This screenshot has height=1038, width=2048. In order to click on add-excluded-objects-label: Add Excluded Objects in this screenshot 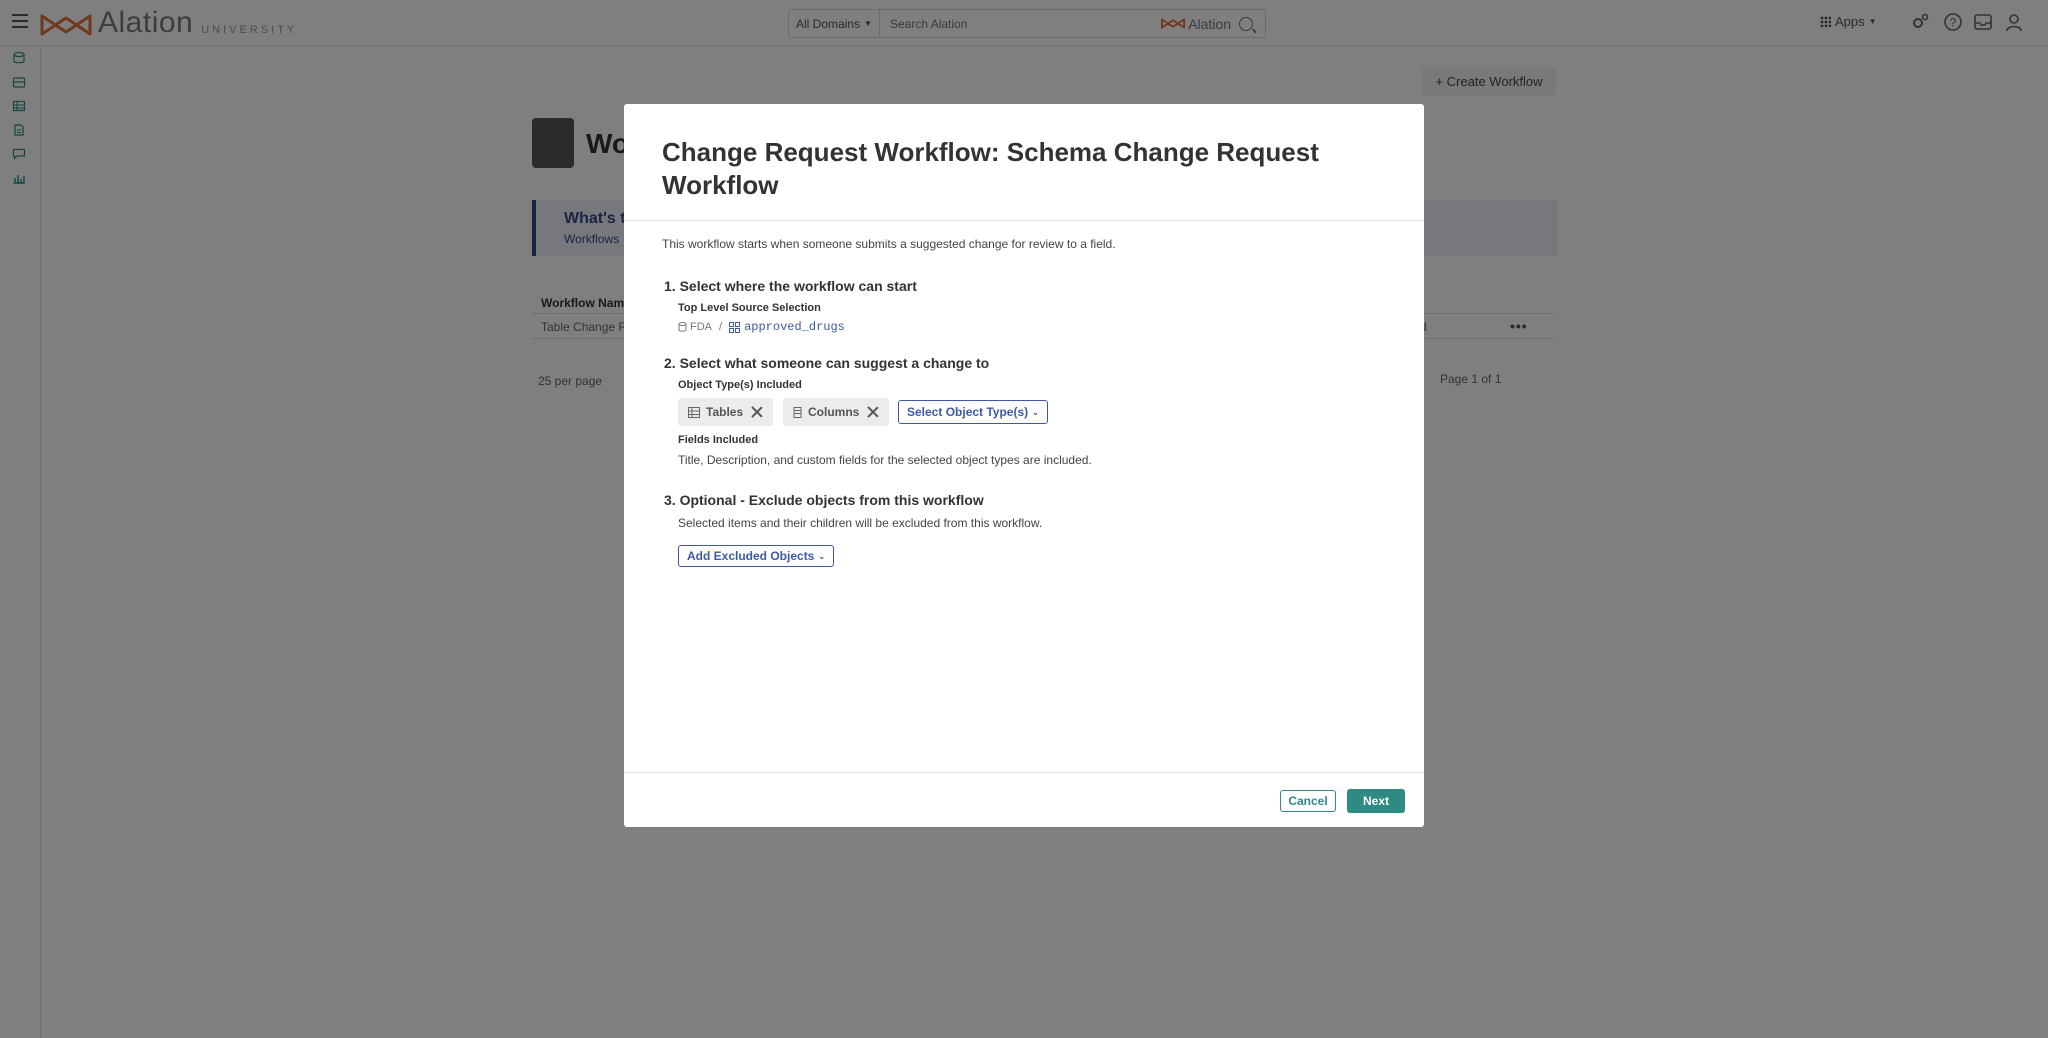, I will do `click(751, 556)`.